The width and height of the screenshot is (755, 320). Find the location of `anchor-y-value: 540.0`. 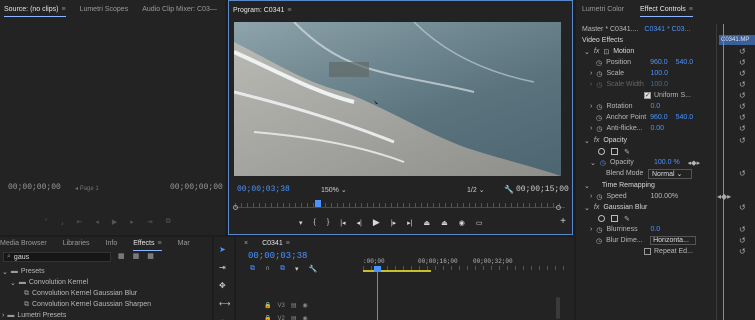

anchor-y-value: 540.0 is located at coordinates (685, 117).